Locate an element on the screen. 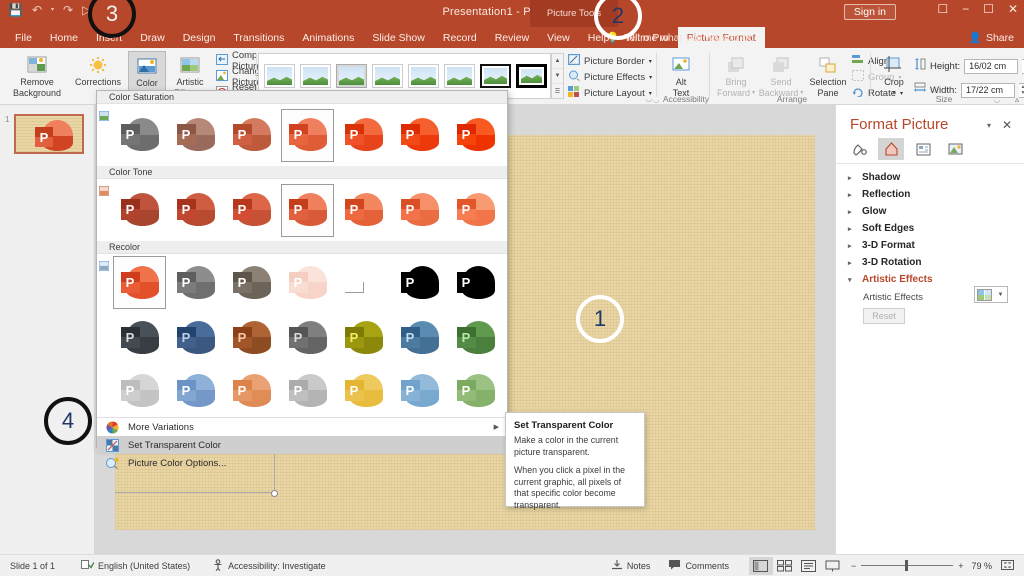  gallery-scroll-up-icon: ▲ is located at coordinates (557, 61).